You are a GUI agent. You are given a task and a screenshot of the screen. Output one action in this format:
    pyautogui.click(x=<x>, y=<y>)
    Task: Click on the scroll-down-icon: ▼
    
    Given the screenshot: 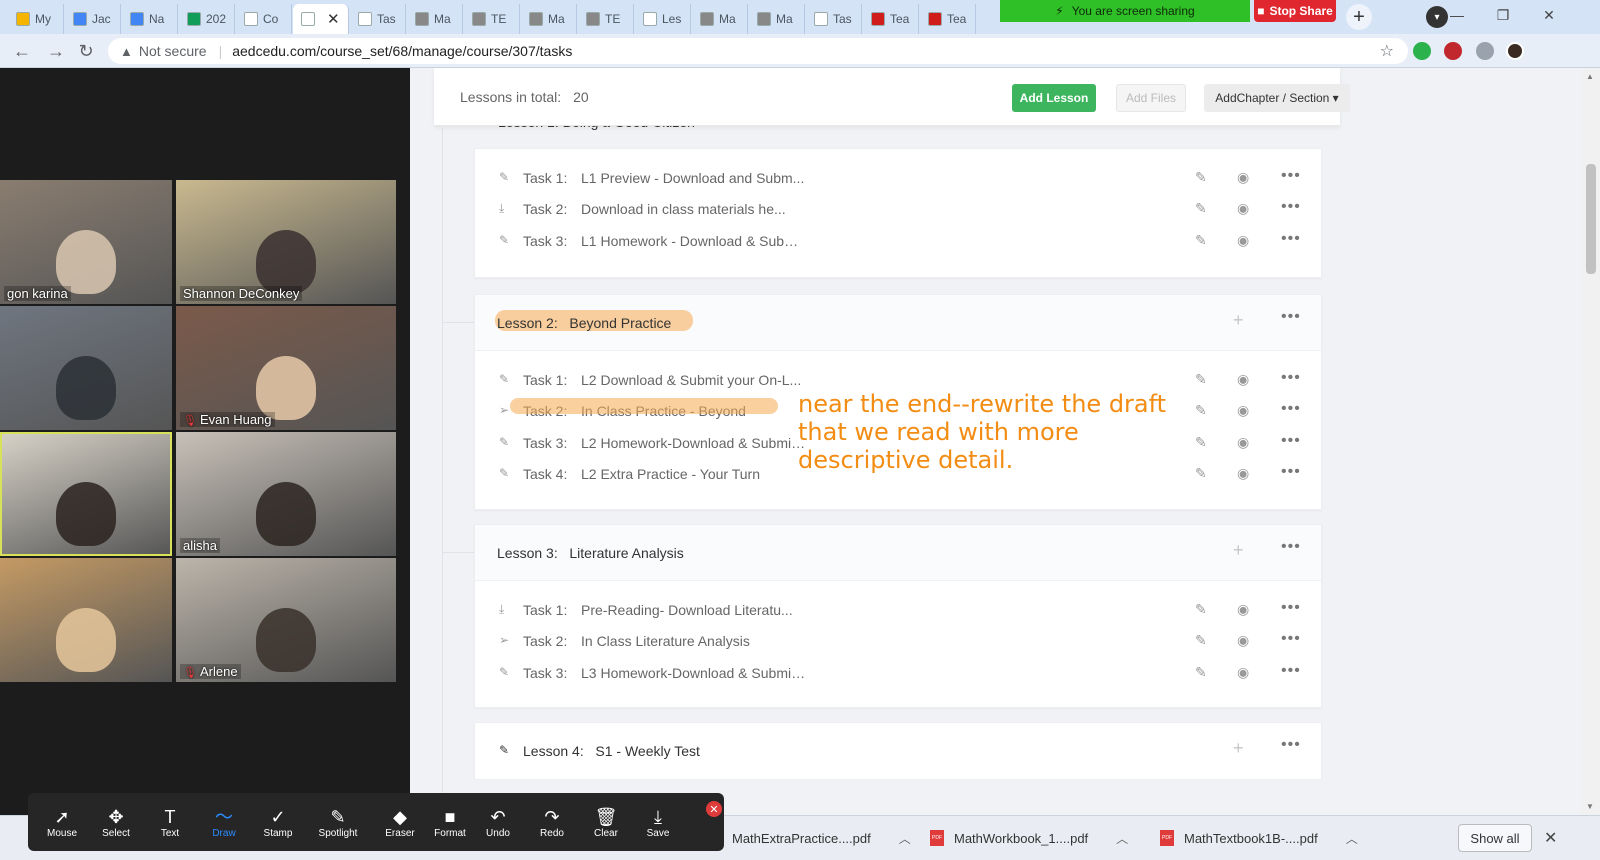 What is the action you would take?
    pyautogui.click(x=1590, y=806)
    